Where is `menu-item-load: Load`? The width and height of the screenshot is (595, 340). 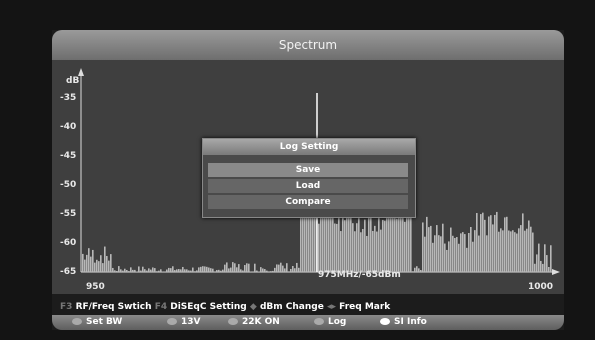
menu-item-load: Load is located at coordinates (308, 186).